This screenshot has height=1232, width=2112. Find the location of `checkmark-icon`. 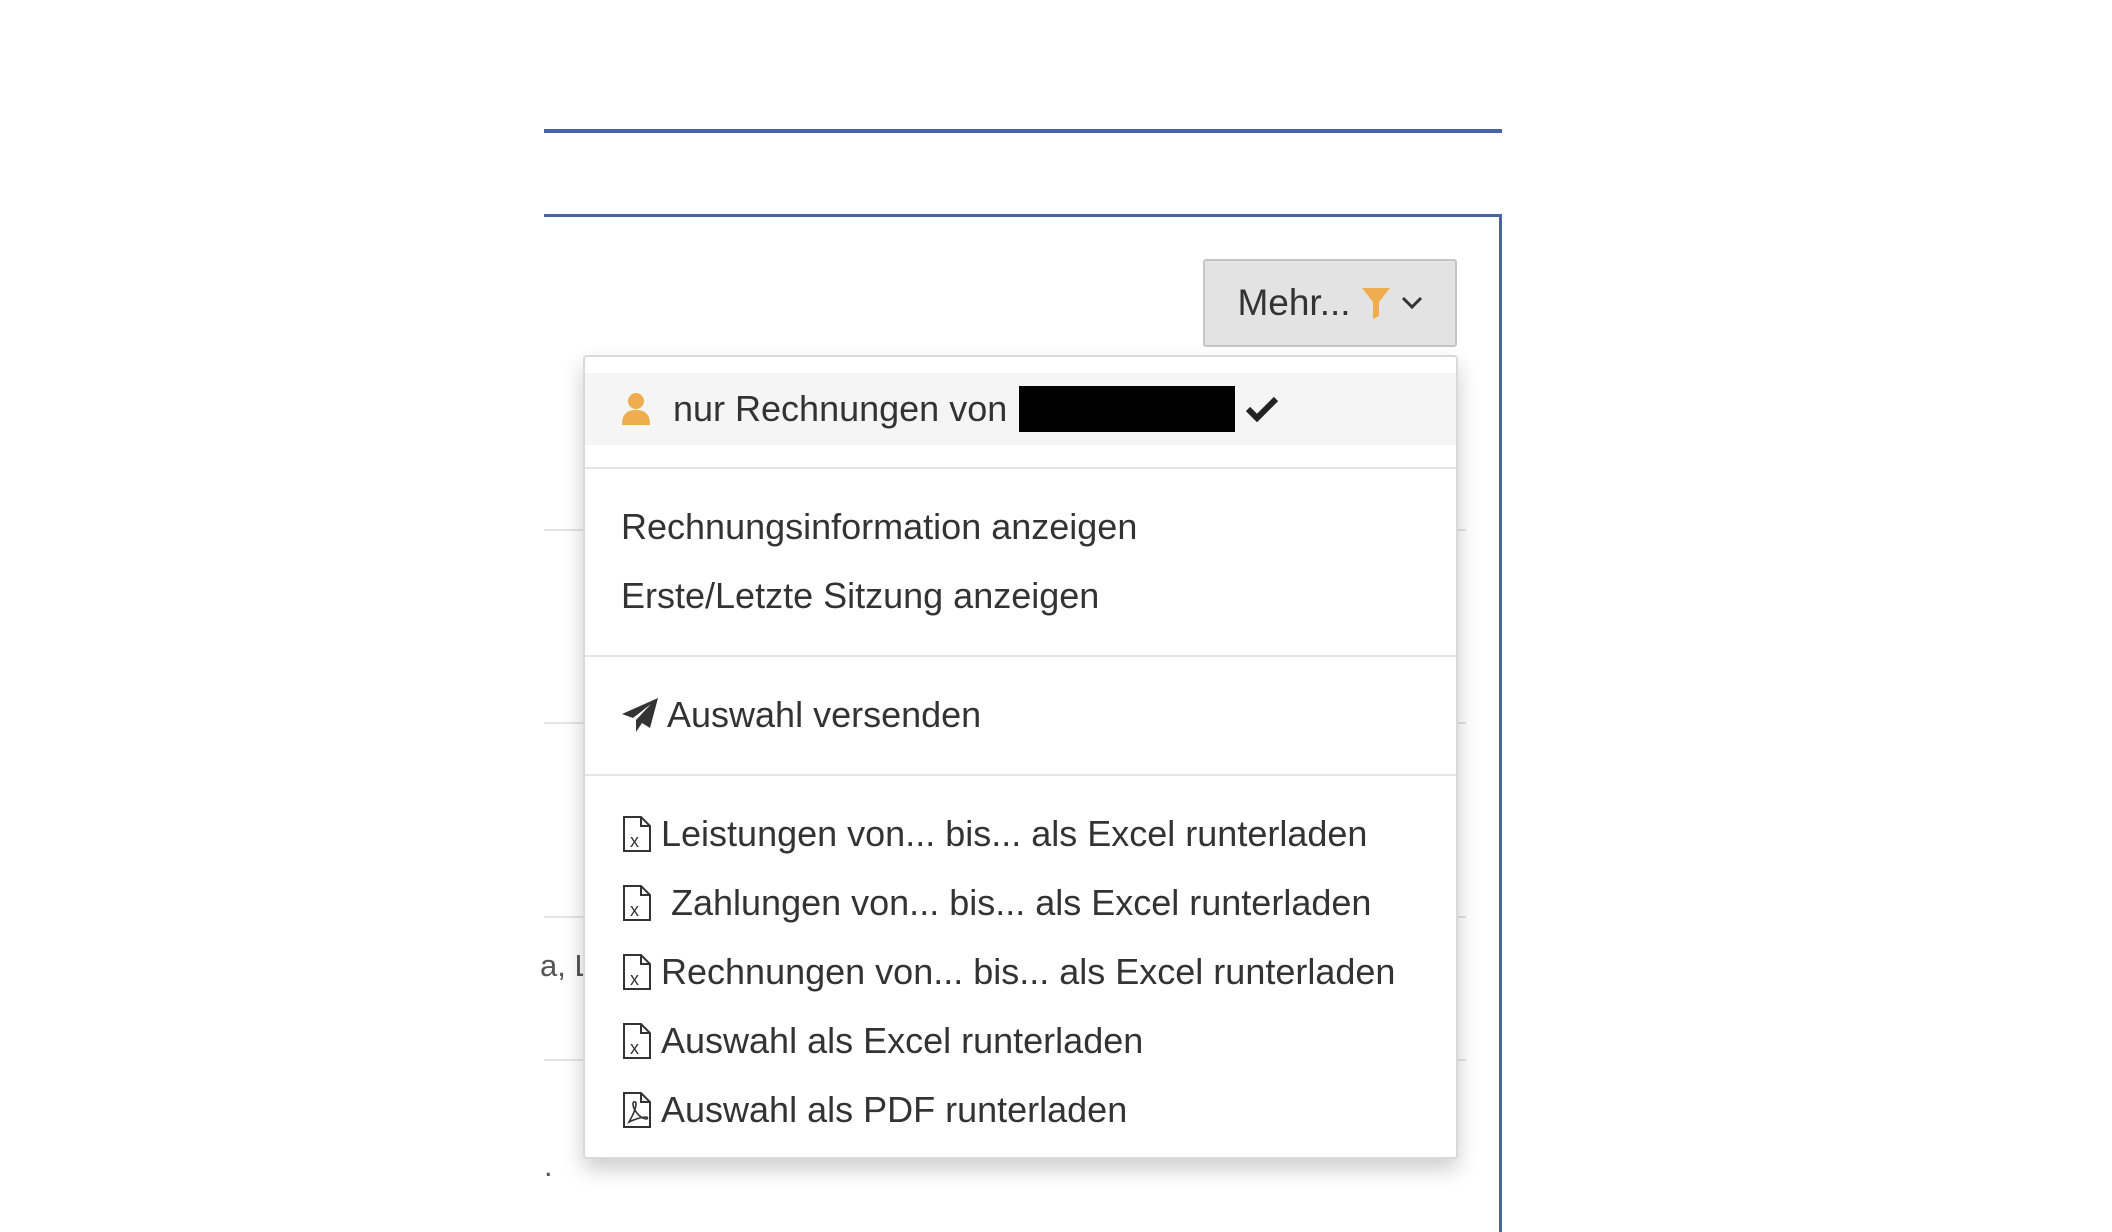

checkmark-icon is located at coordinates (1262, 409).